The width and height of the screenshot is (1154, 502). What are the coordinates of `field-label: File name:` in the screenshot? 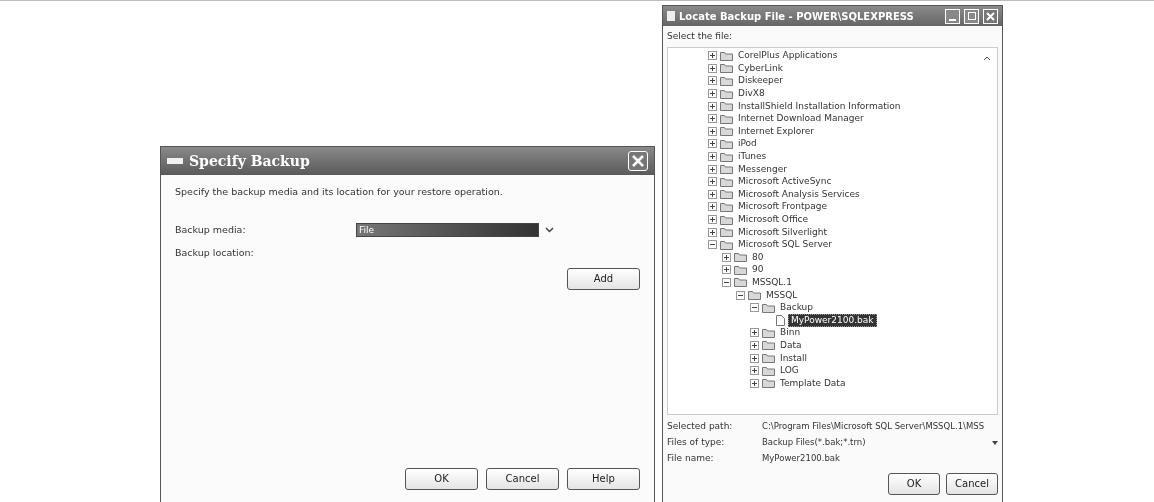 It's located at (691, 458).